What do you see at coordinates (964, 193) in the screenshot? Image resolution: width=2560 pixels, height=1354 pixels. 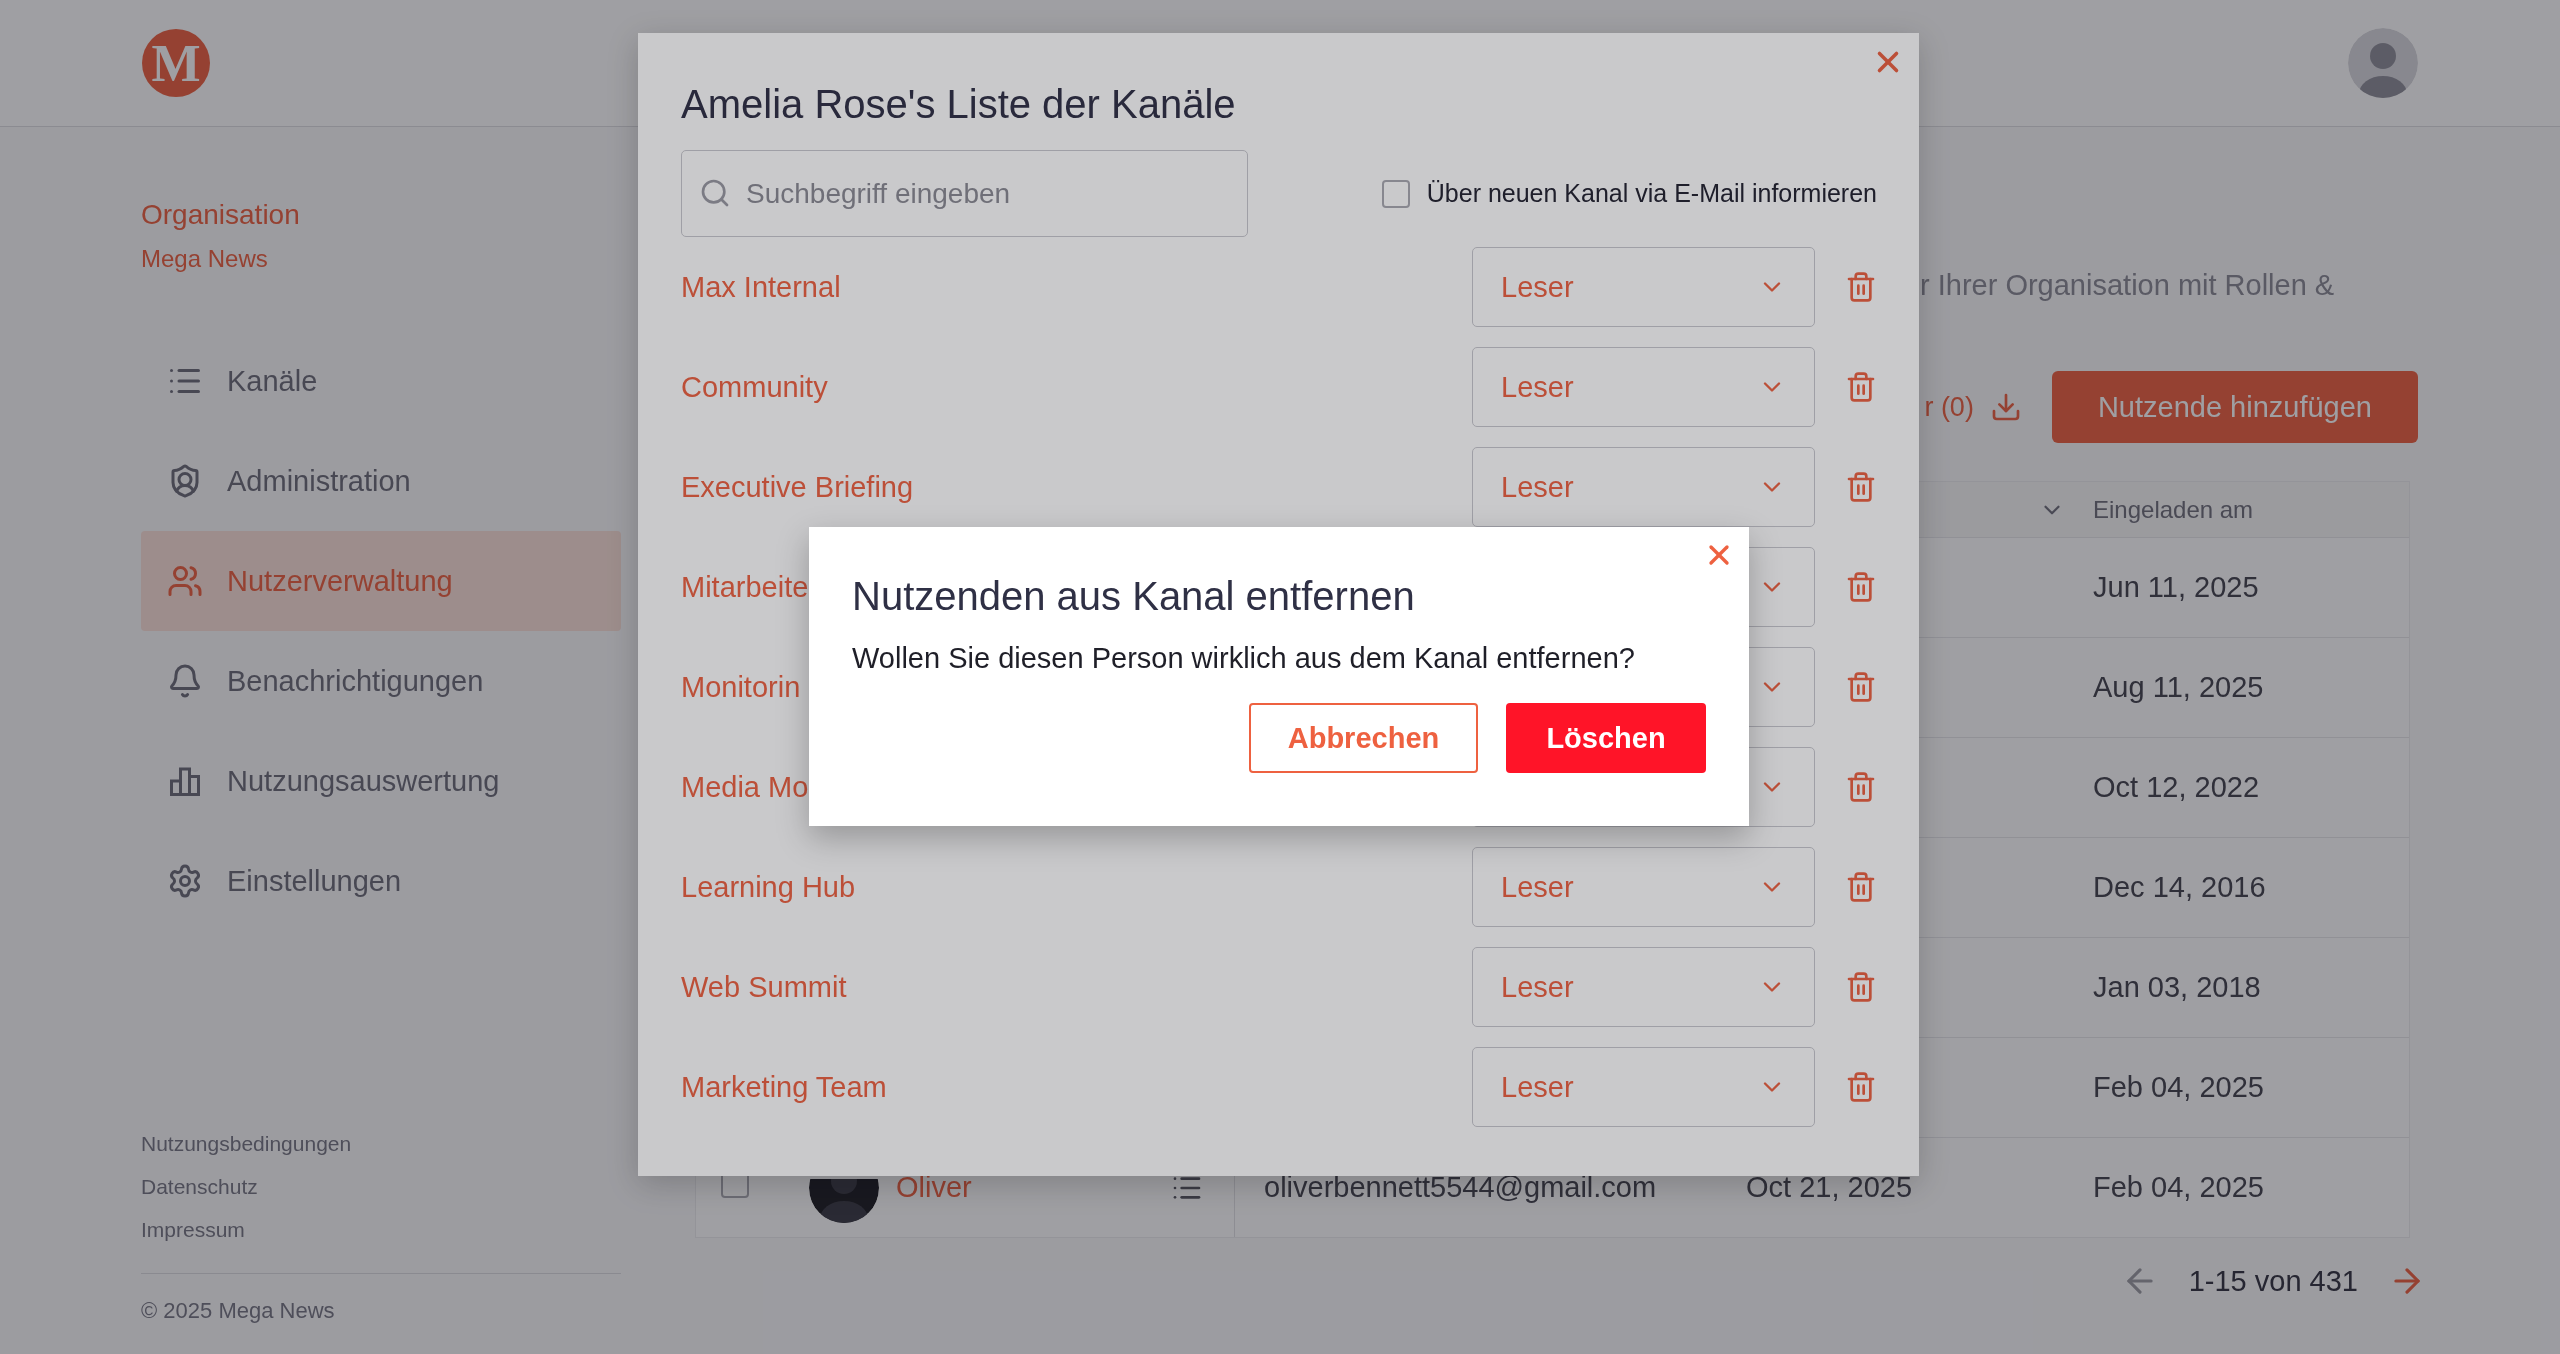 I see `search-field: Suchbegriff eingeben` at bounding box center [964, 193].